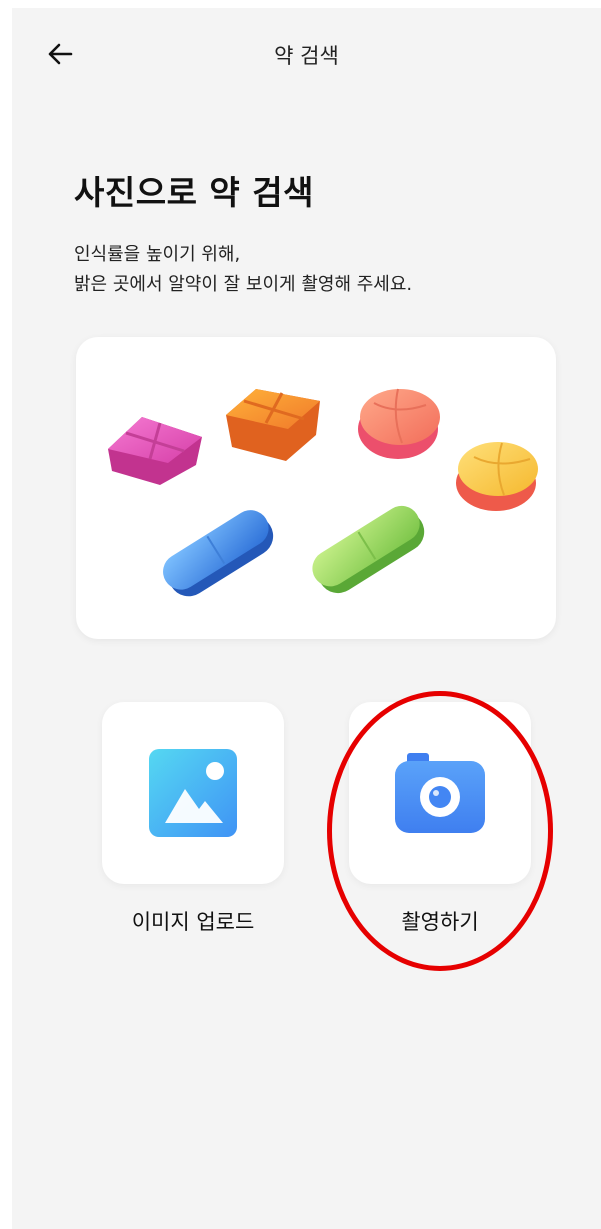 The image size is (601, 1229). What do you see at coordinates (306, 56) in the screenshot?
I see `page-title: 약 검색` at bounding box center [306, 56].